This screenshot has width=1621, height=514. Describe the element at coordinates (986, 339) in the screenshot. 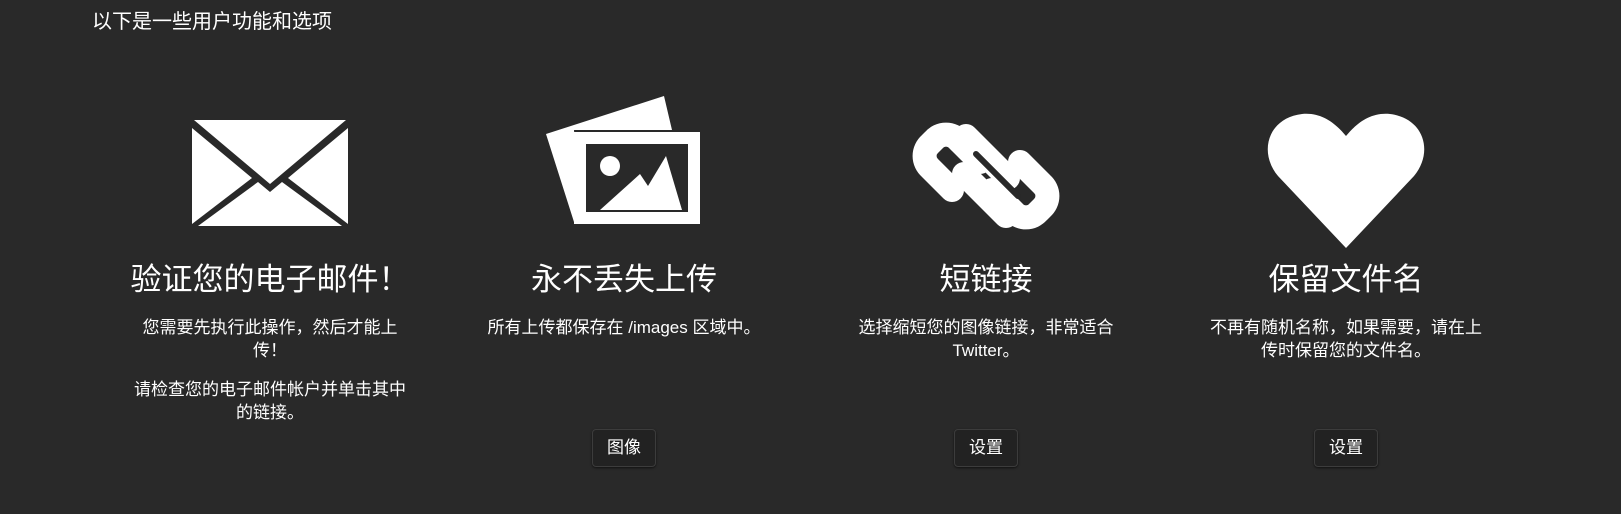

I see `feature-description-line: 选择缩短您的图像链接，非常适合 Twitter。` at that location.